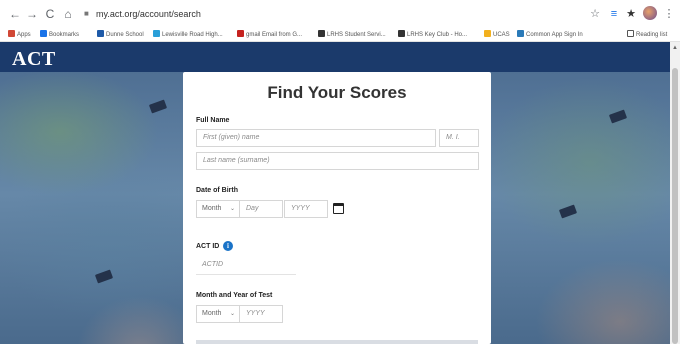 The image size is (680, 344). I want to click on act-logo: ACT, so click(34, 59).